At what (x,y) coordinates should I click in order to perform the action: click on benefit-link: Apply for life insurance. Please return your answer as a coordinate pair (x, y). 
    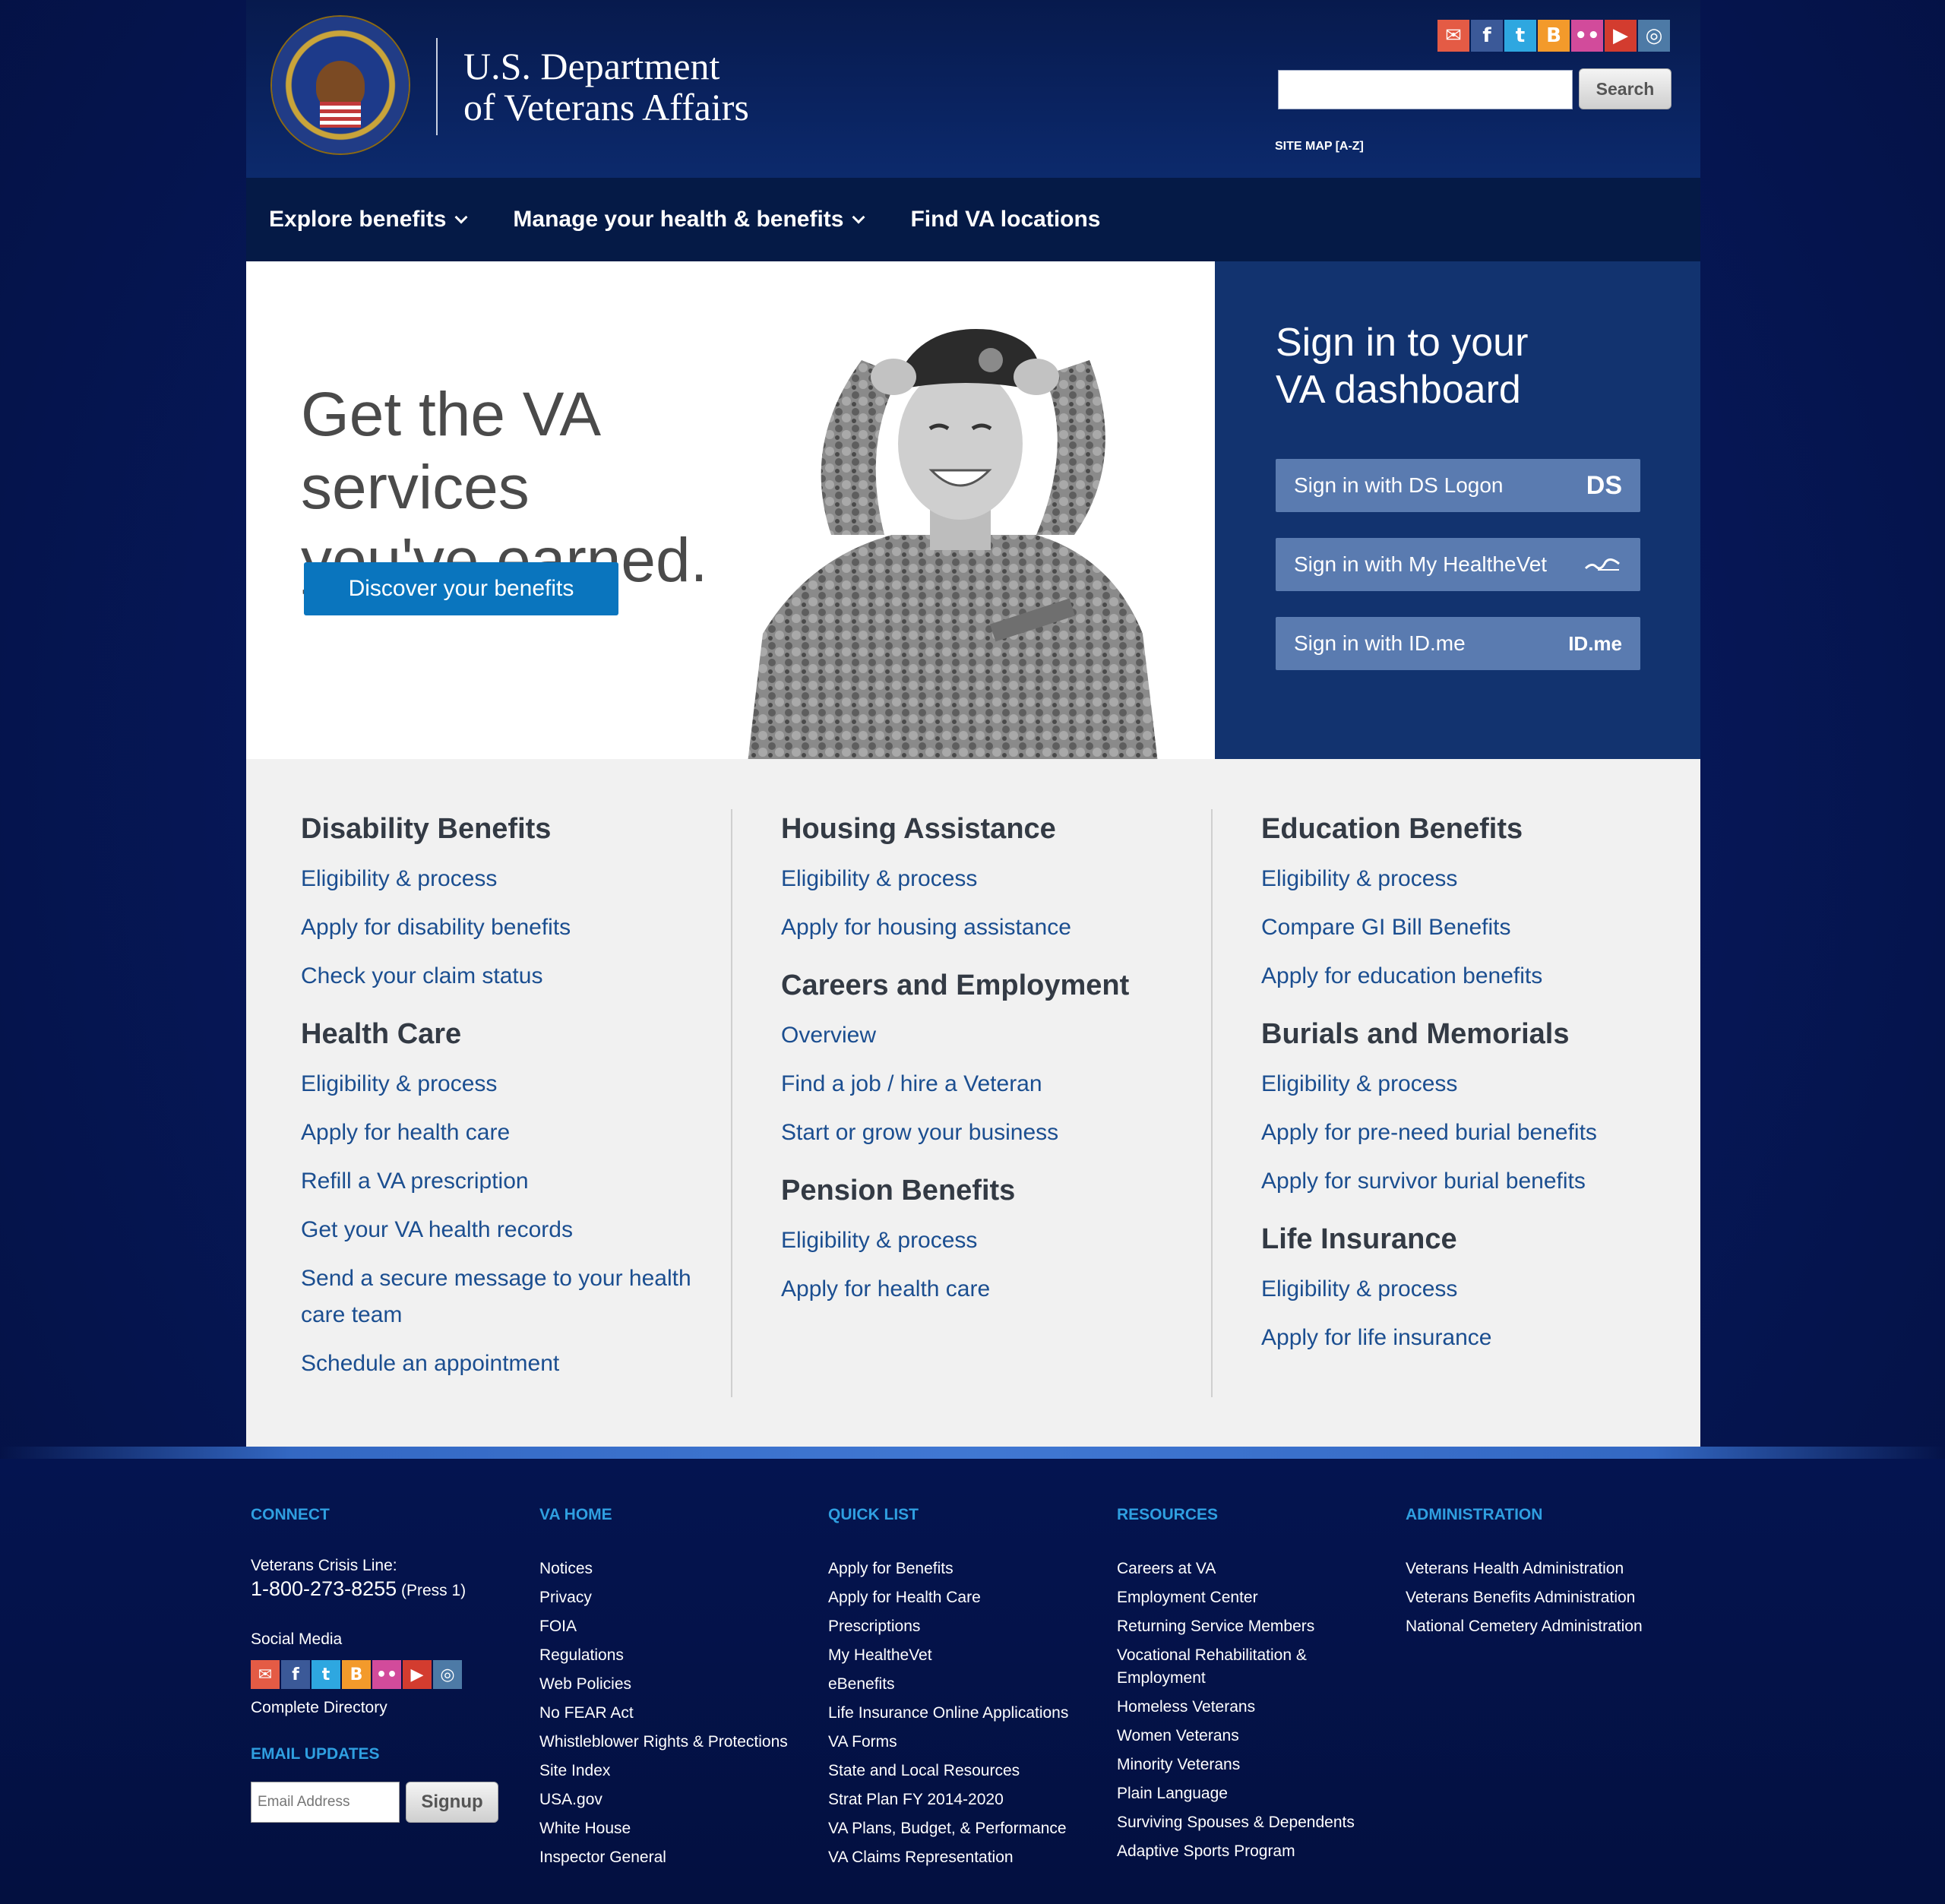
    Looking at the image, I should click on (1474, 1338).